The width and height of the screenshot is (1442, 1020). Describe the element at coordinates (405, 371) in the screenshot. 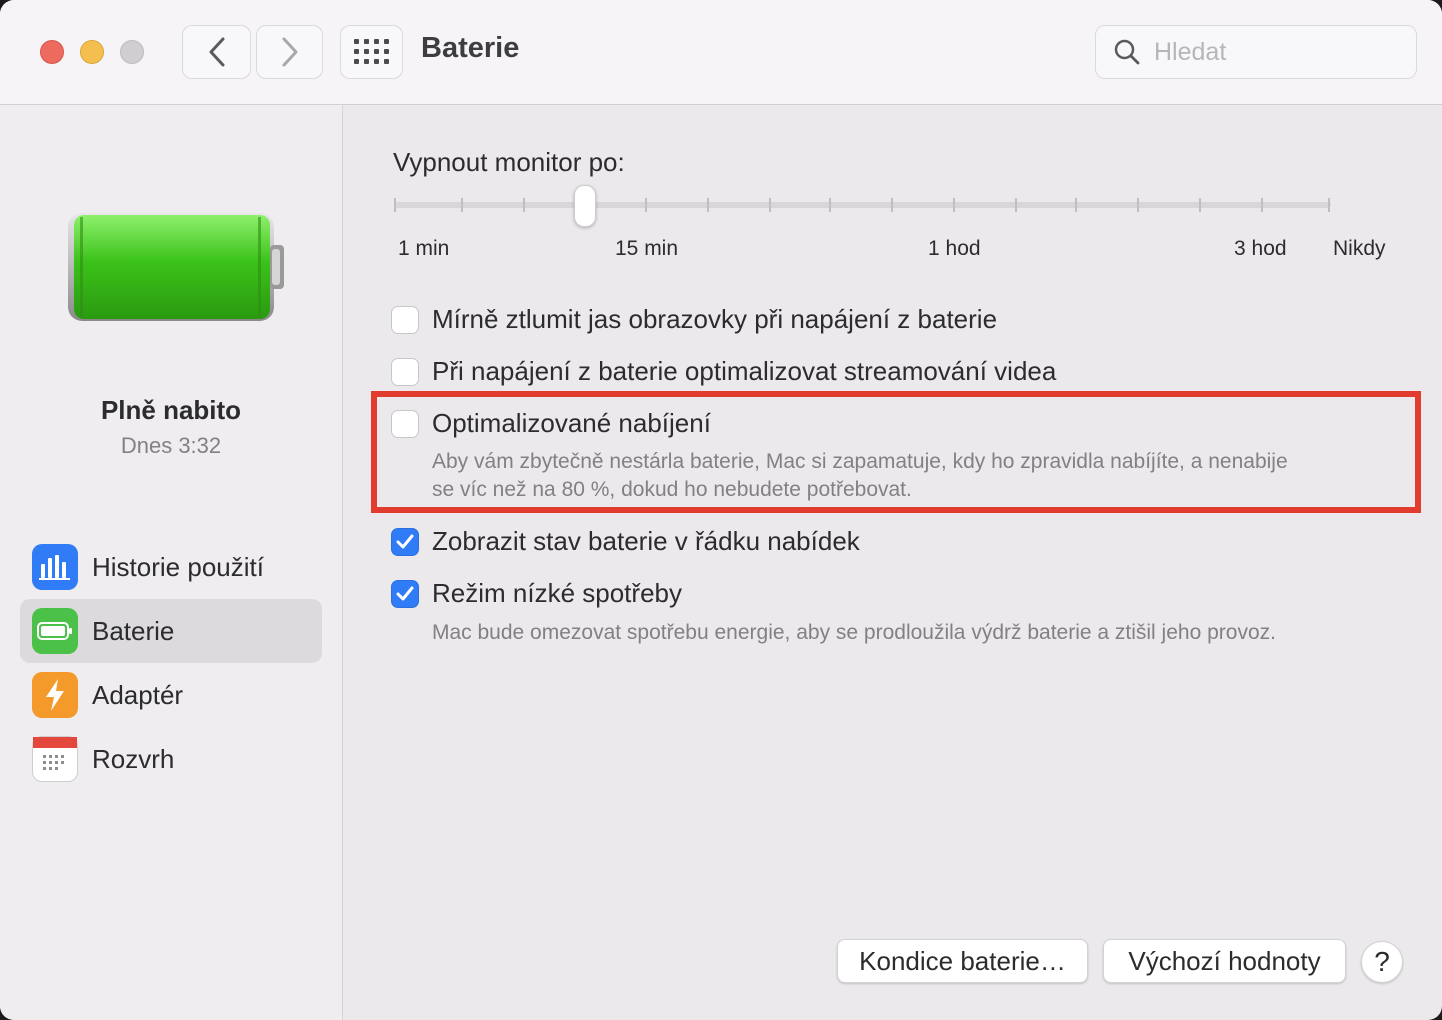

I see `optimize-streaming-checkbox` at that location.